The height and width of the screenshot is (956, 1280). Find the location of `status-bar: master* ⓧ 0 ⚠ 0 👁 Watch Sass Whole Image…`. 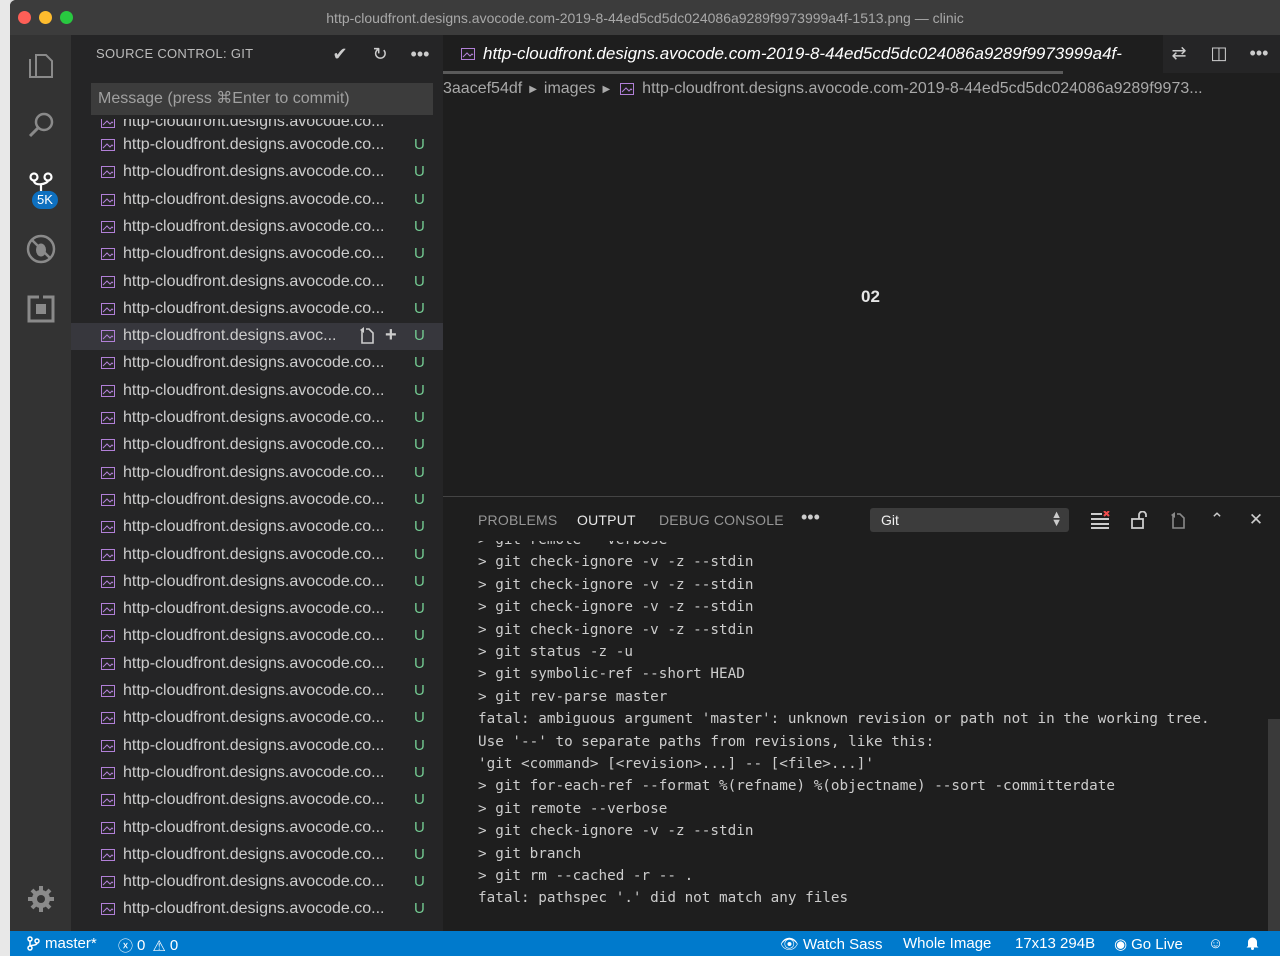

status-bar: master* ⓧ 0 ⚠ 0 👁 Watch Sass Whole Image… is located at coordinates (645, 943).